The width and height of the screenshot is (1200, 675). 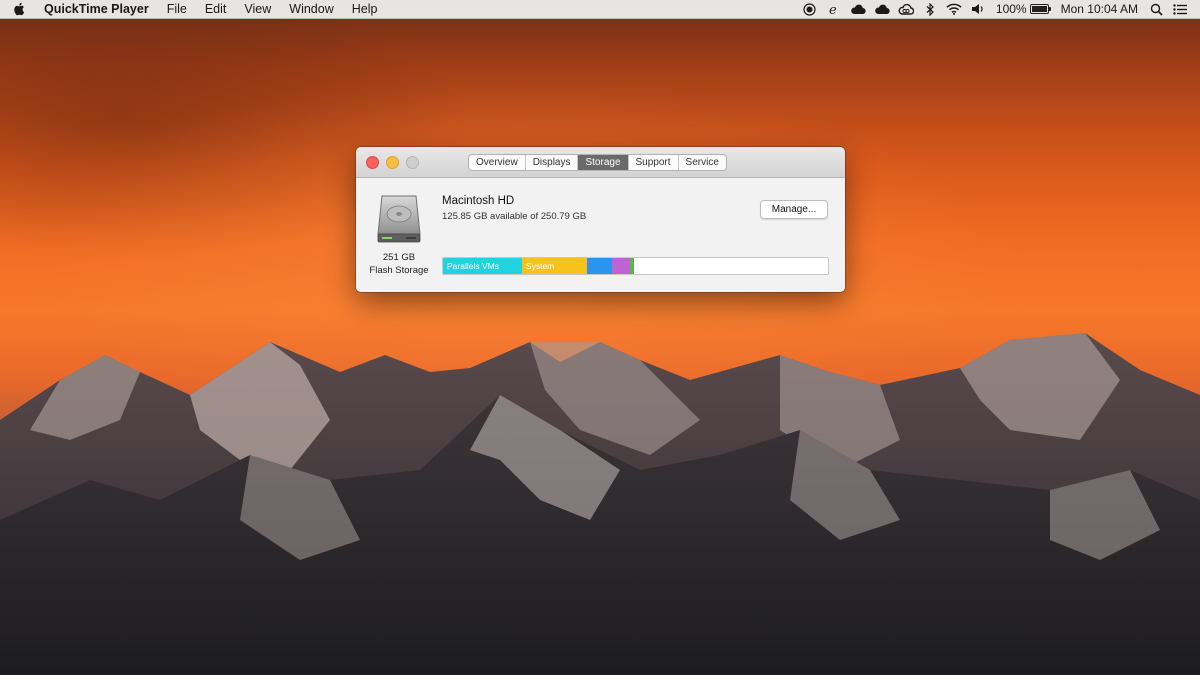 I want to click on disk-available: 125.85 GB available of 250.79 GB, so click(x=514, y=216).